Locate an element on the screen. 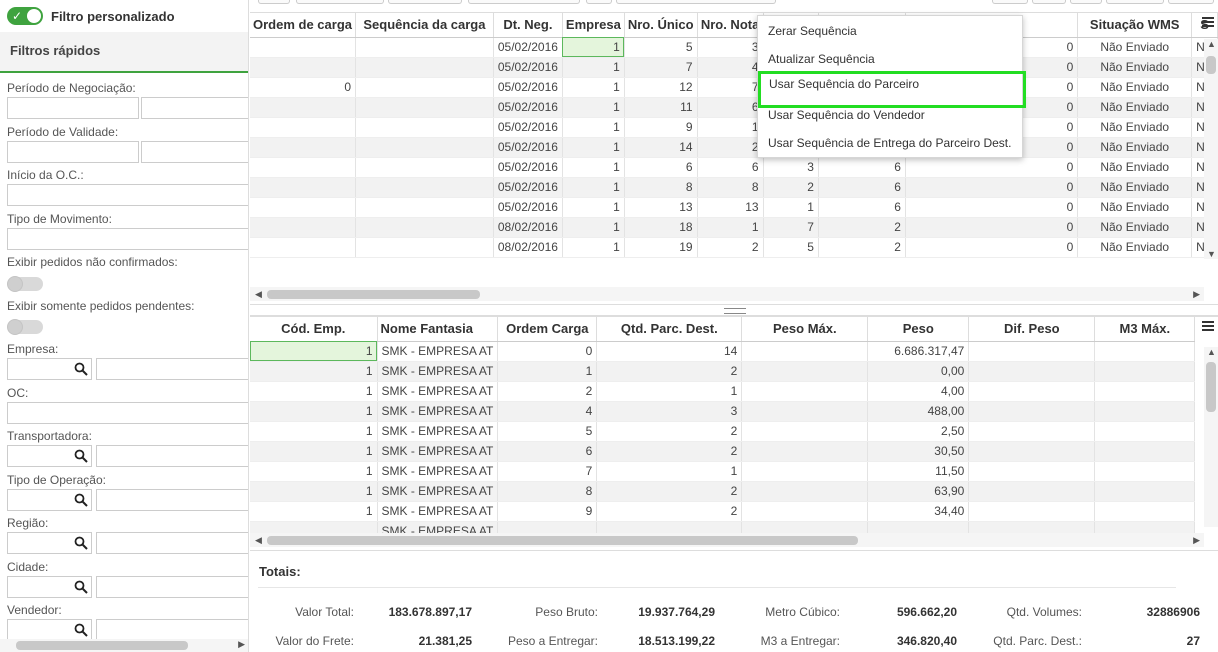 This screenshot has height=652, width=1218. table-cell: 18 is located at coordinates (661, 227).